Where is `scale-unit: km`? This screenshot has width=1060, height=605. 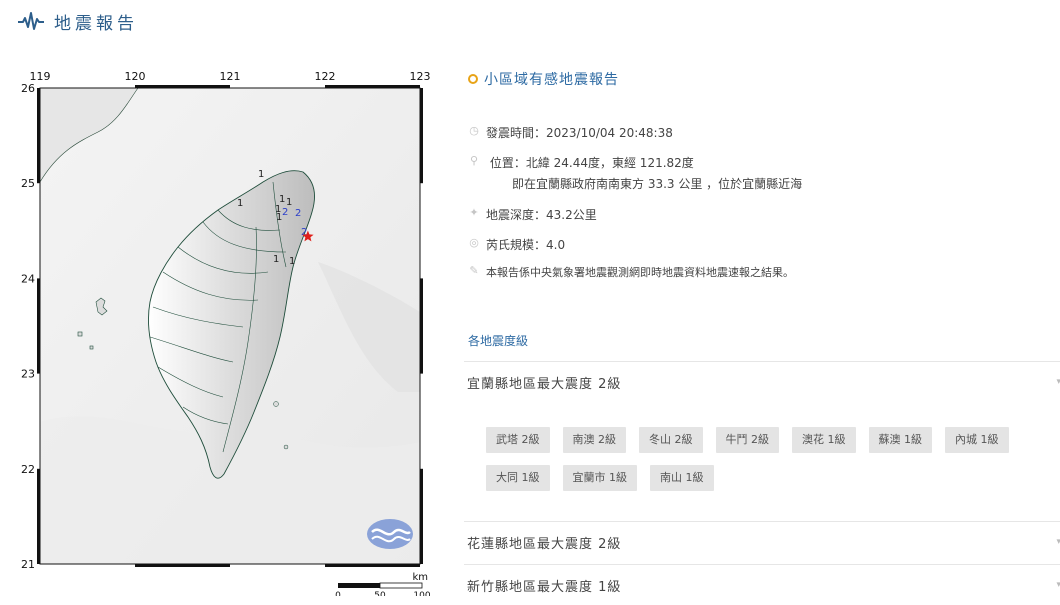
scale-unit: km is located at coordinates (420, 577).